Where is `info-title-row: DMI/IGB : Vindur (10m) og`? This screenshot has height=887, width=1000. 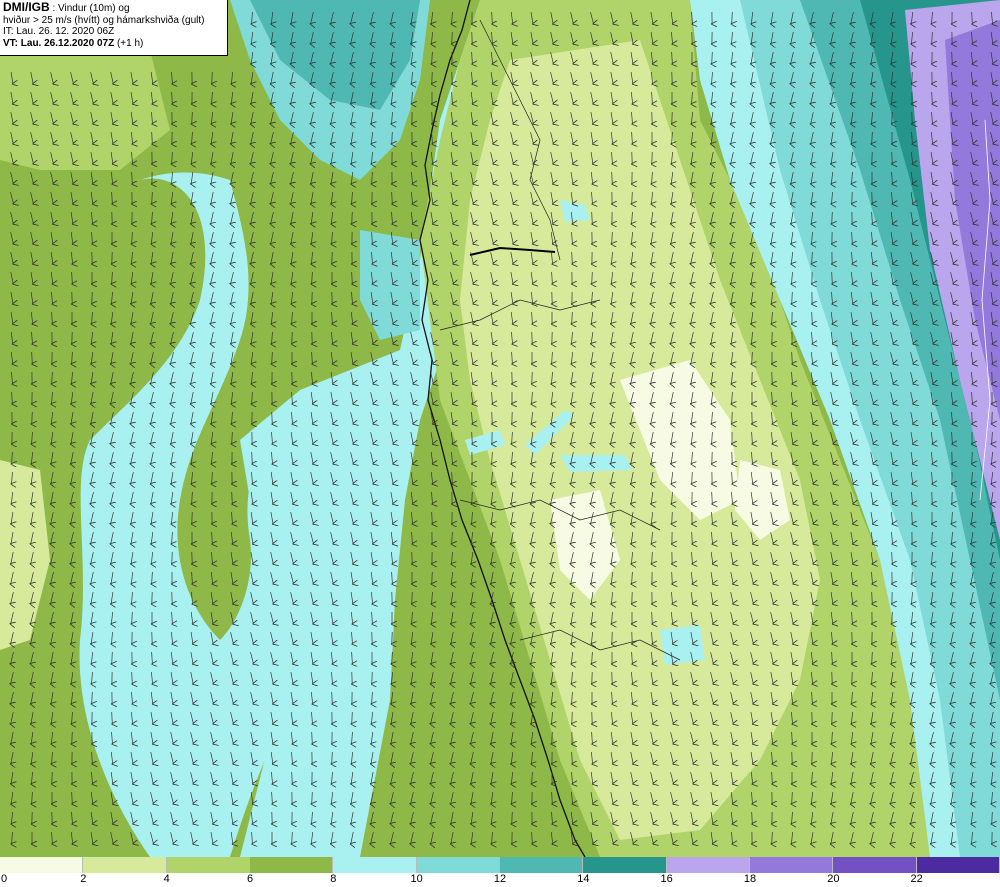 info-title-row: DMI/IGB : Vindur (10m) og is located at coordinates (113, 7).